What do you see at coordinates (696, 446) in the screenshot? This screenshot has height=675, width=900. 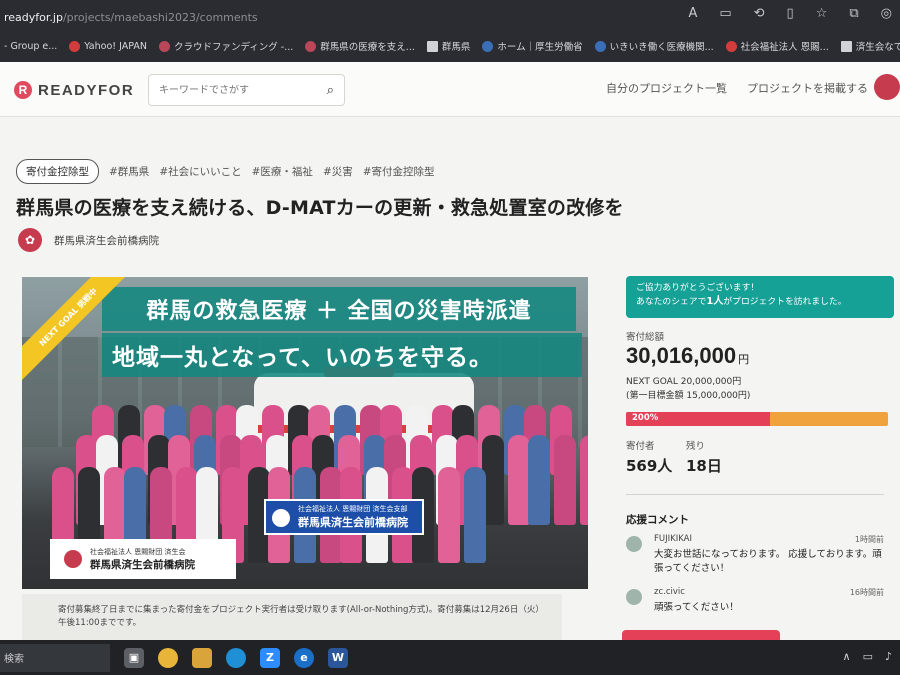 I see `remaining-label: 残り` at bounding box center [696, 446].